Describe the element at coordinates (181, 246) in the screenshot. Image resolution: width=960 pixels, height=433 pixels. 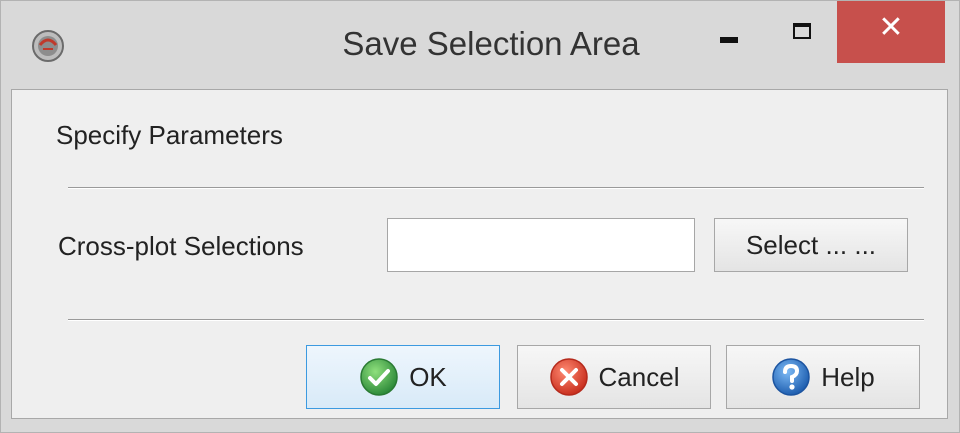
I see `cross-plot-selections-label: Cross-plot Selections` at that location.